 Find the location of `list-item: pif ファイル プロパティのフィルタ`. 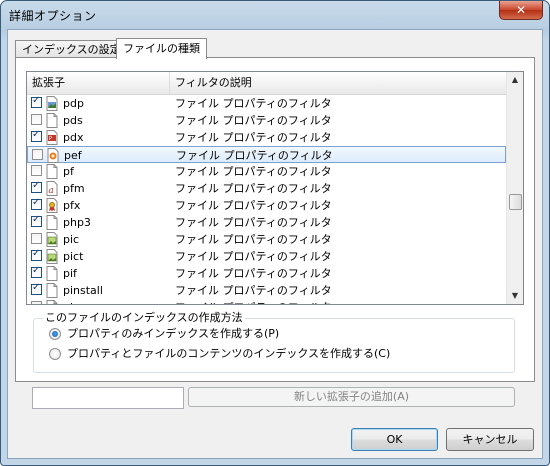

list-item: pif ファイル プロパティのフィルタ is located at coordinates (266, 273).